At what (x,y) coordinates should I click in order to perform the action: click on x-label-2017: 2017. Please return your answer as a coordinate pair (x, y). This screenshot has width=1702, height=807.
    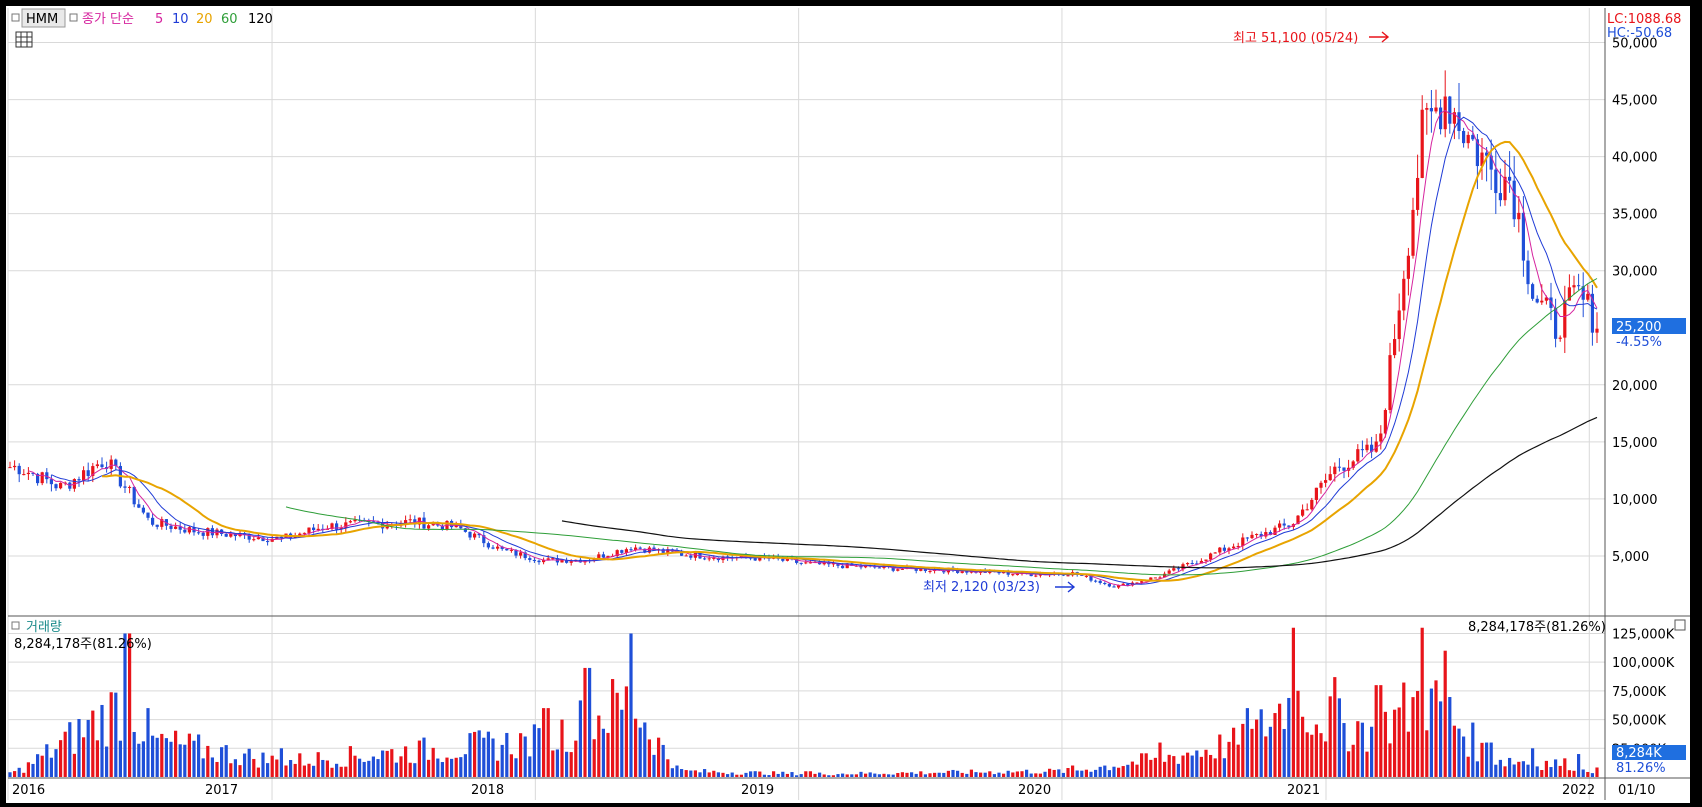
    Looking at the image, I should click on (221, 790).